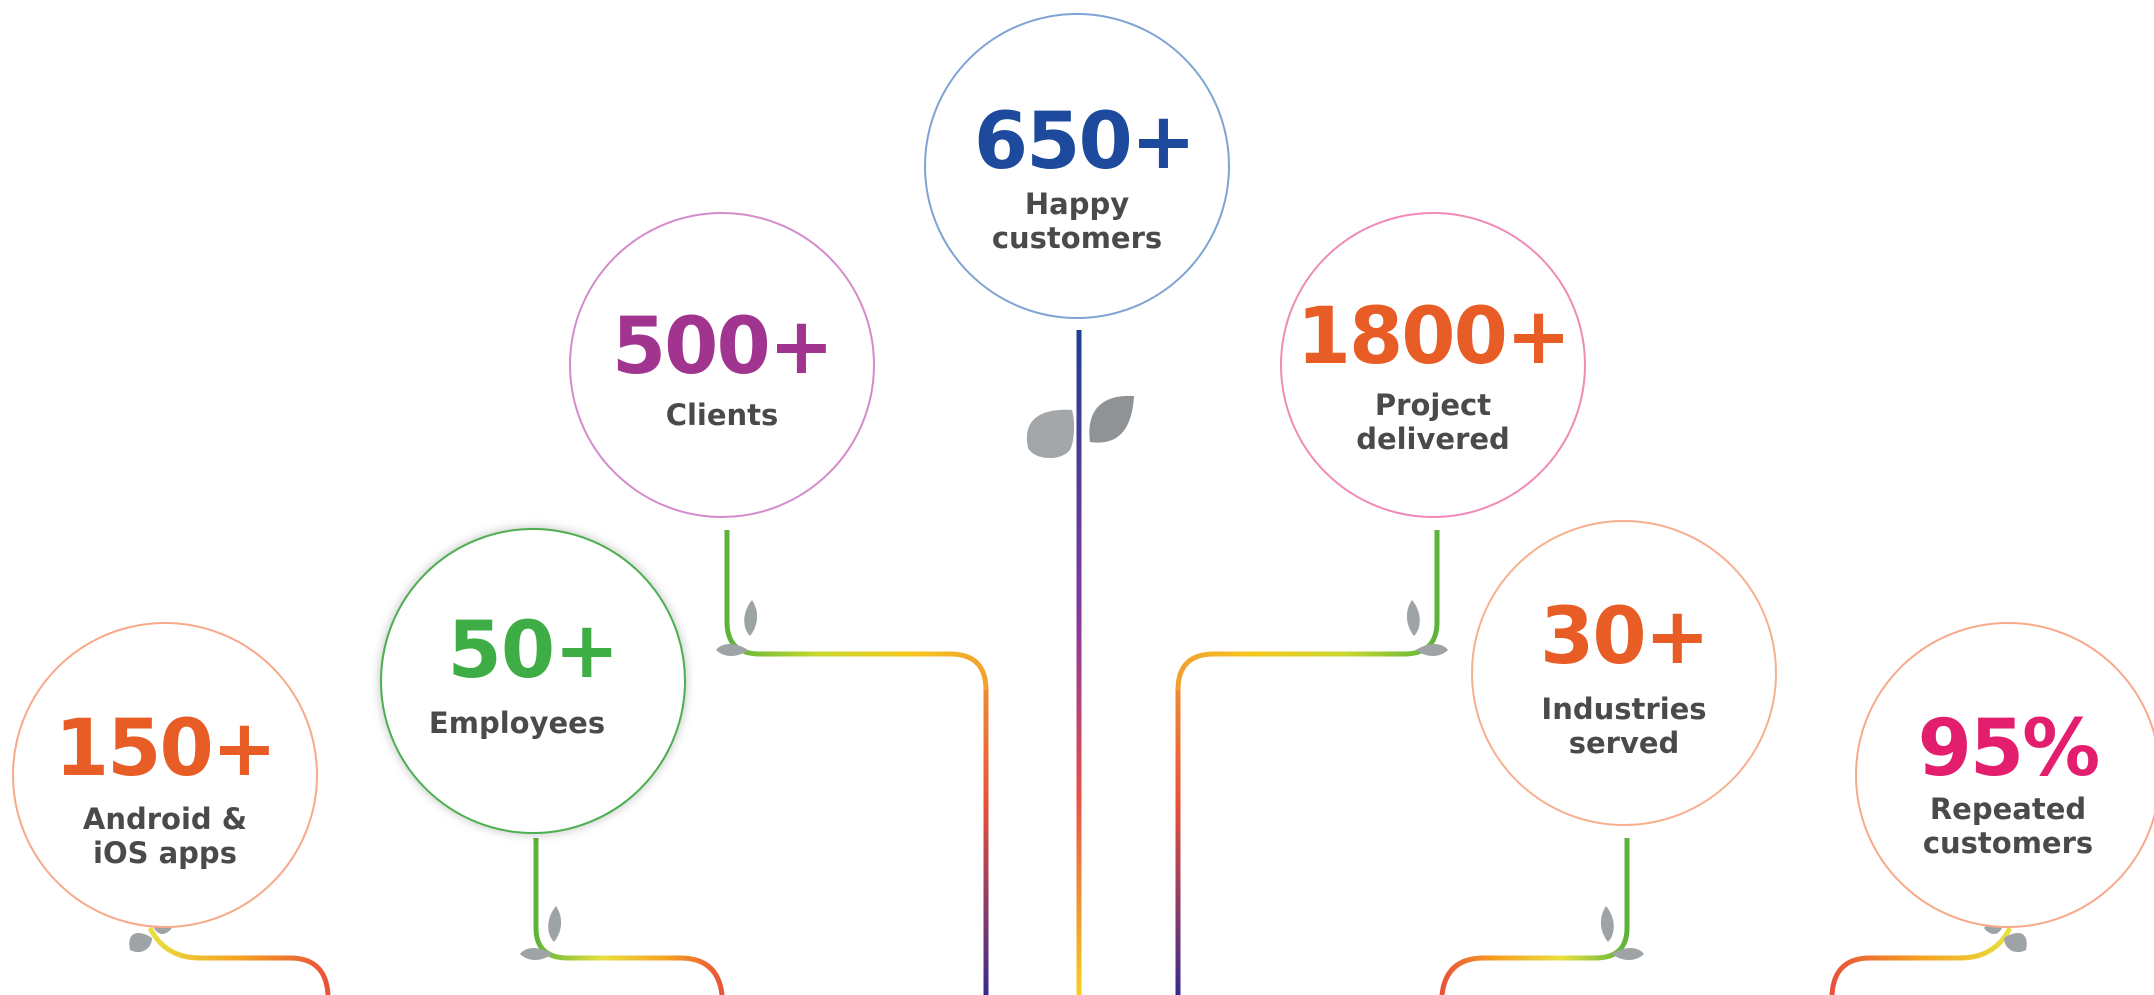  What do you see at coordinates (165, 836) in the screenshot?
I see `stat-label: Android & iOS apps` at bounding box center [165, 836].